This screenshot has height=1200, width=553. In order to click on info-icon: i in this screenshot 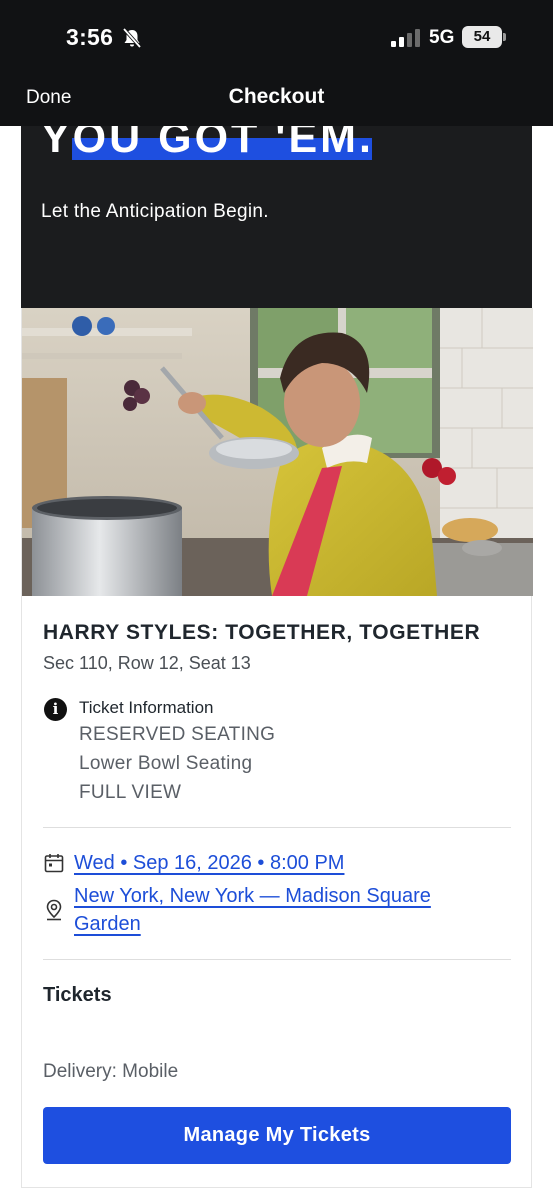, I will do `click(55, 709)`.